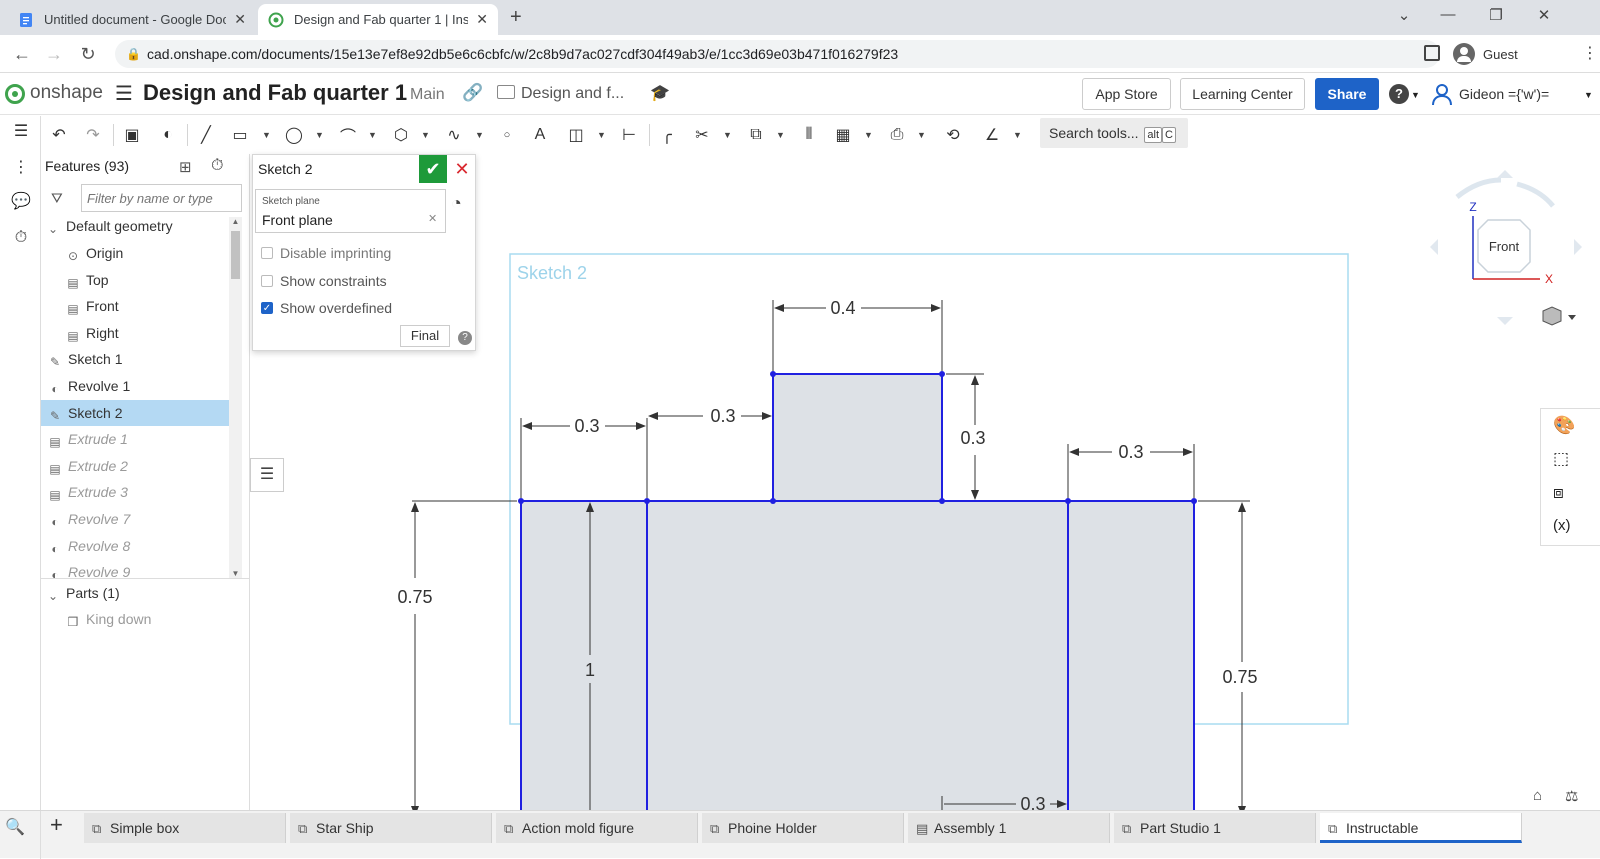 This screenshot has width=1600, height=859. I want to click on document-title: Design and Fab quarter 1, so click(275, 93).